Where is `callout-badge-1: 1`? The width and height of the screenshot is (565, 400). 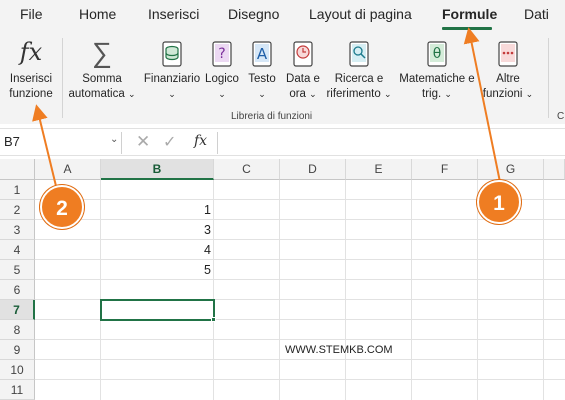
callout-badge-1: 1 is located at coordinates (499, 202).